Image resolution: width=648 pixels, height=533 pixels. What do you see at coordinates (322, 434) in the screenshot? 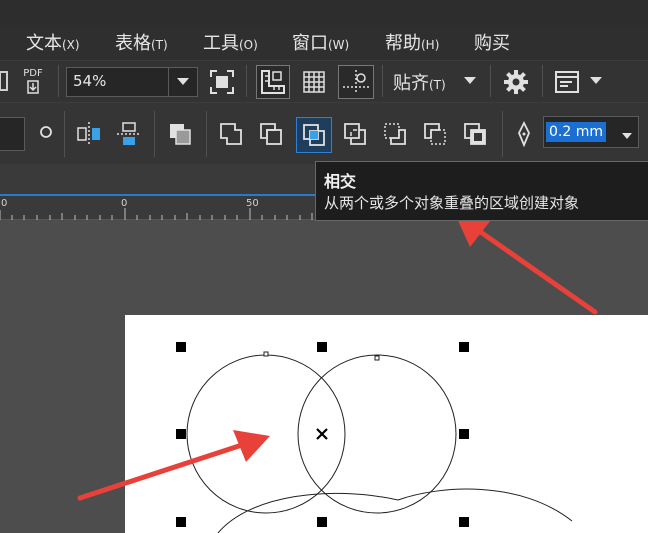
I see `rotation-center-icon` at bounding box center [322, 434].